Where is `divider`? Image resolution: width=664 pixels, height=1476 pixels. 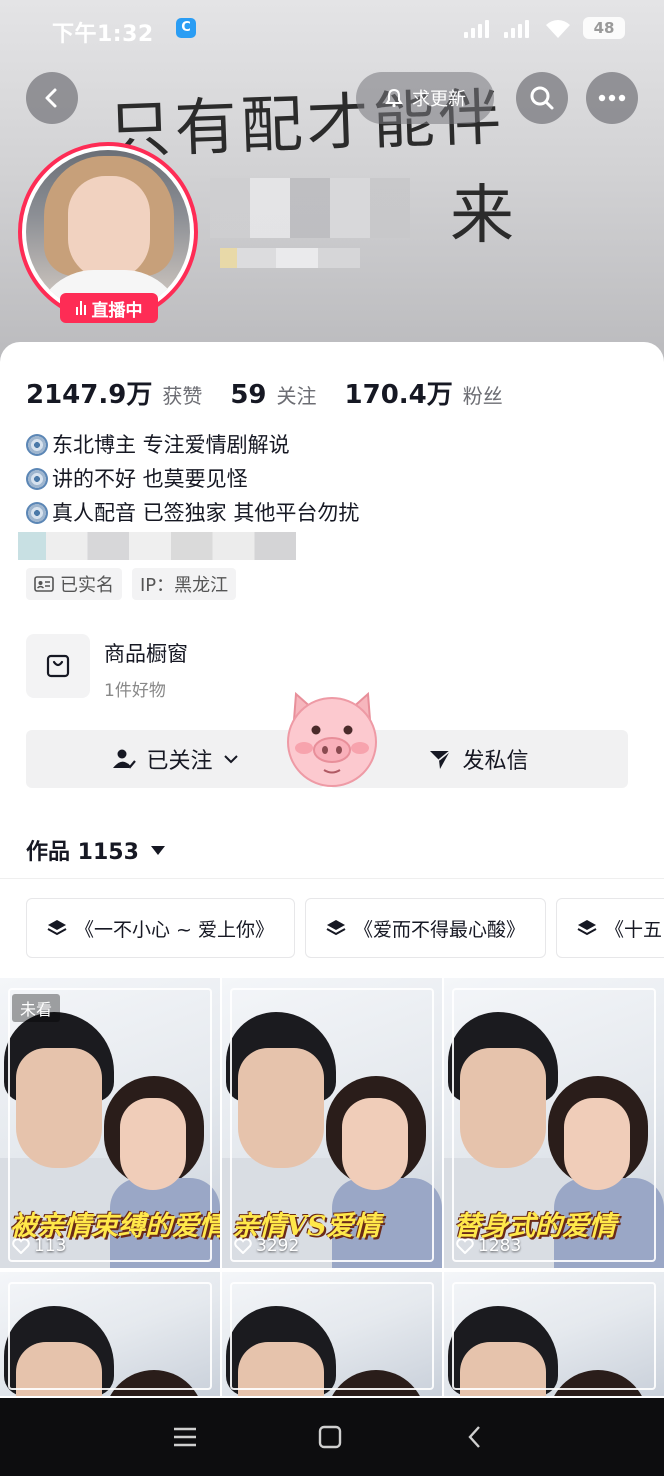 divider is located at coordinates (332, 878).